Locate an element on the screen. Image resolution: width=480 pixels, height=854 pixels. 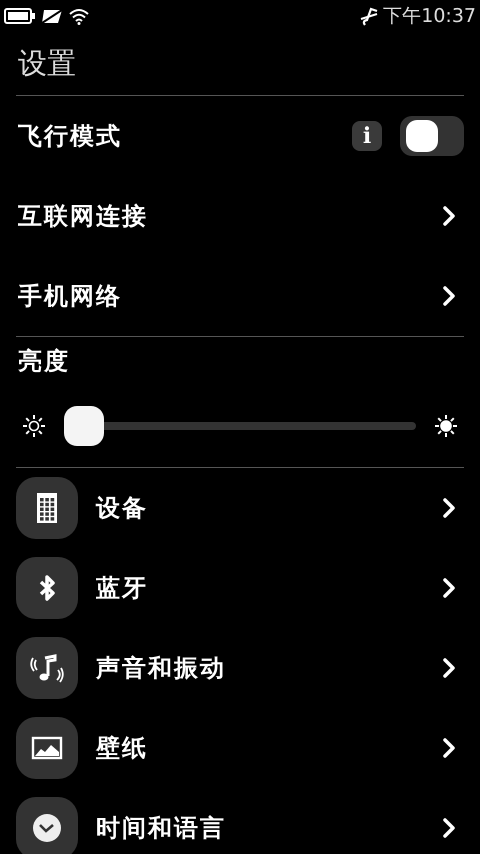
battery-icon is located at coordinates (20, 16).